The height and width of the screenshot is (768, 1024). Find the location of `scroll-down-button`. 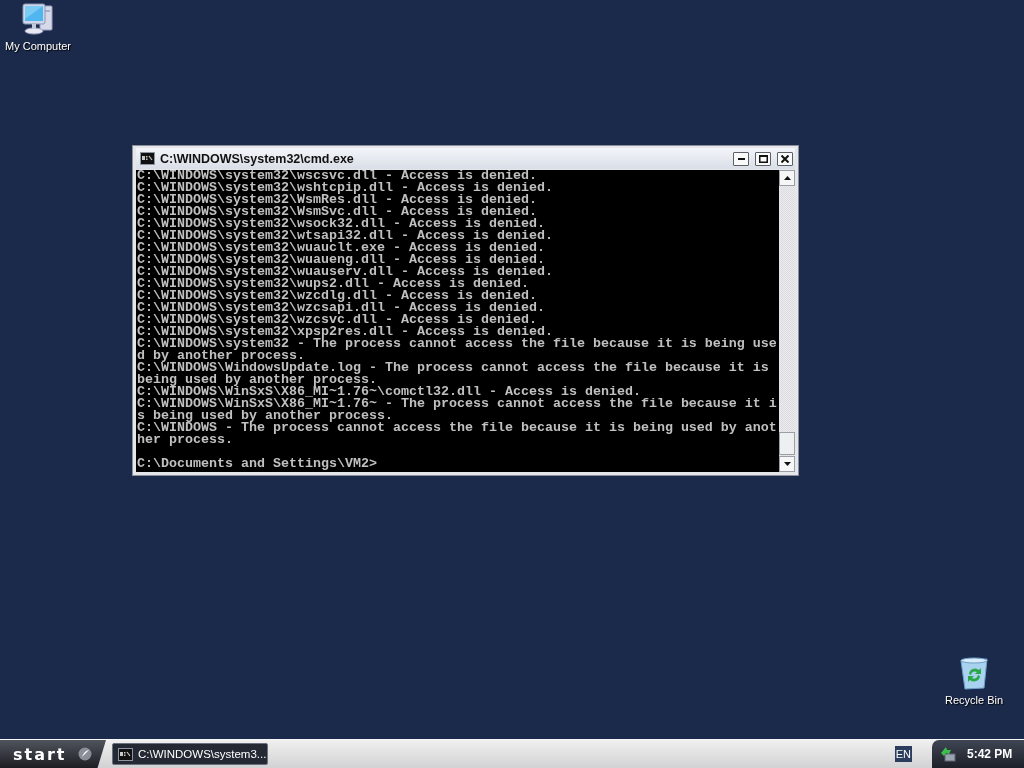

scroll-down-button is located at coordinates (787, 464).